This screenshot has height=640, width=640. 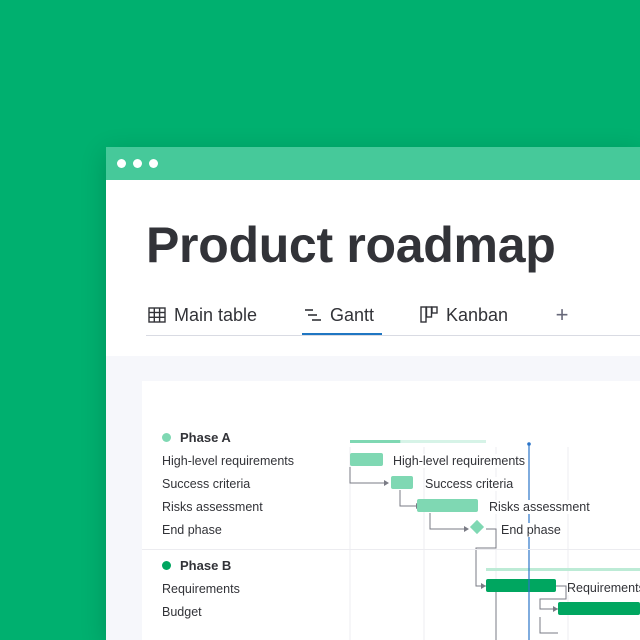 What do you see at coordinates (391, 549) in the screenshot?
I see `group-divider` at bounding box center [391, 549].